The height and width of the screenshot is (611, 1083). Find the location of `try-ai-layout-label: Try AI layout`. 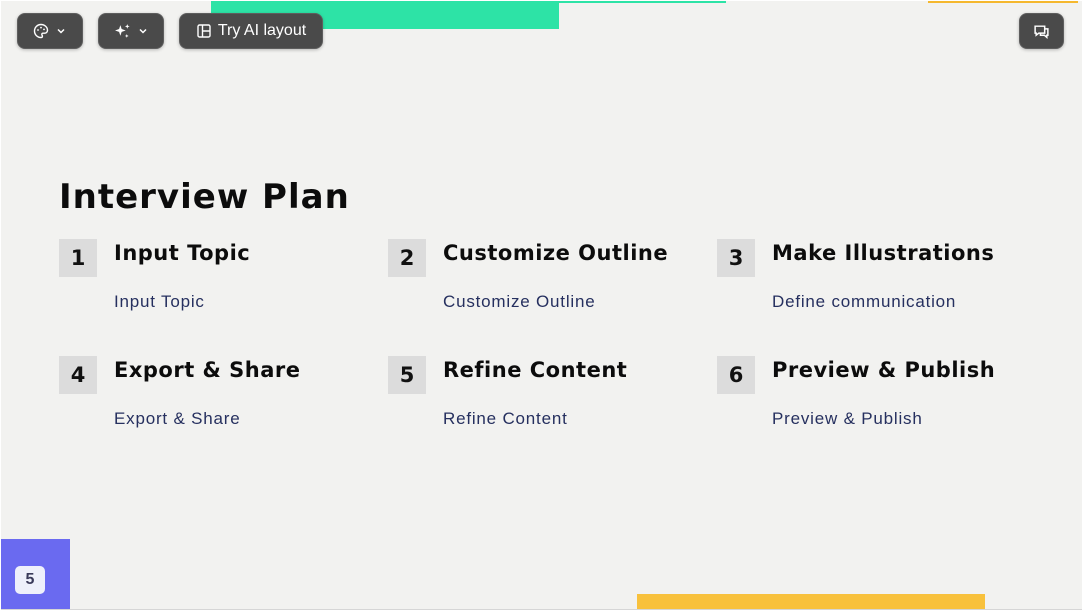

try-ai-layout-label: Try AI layout is located at coordinates (262, 30).